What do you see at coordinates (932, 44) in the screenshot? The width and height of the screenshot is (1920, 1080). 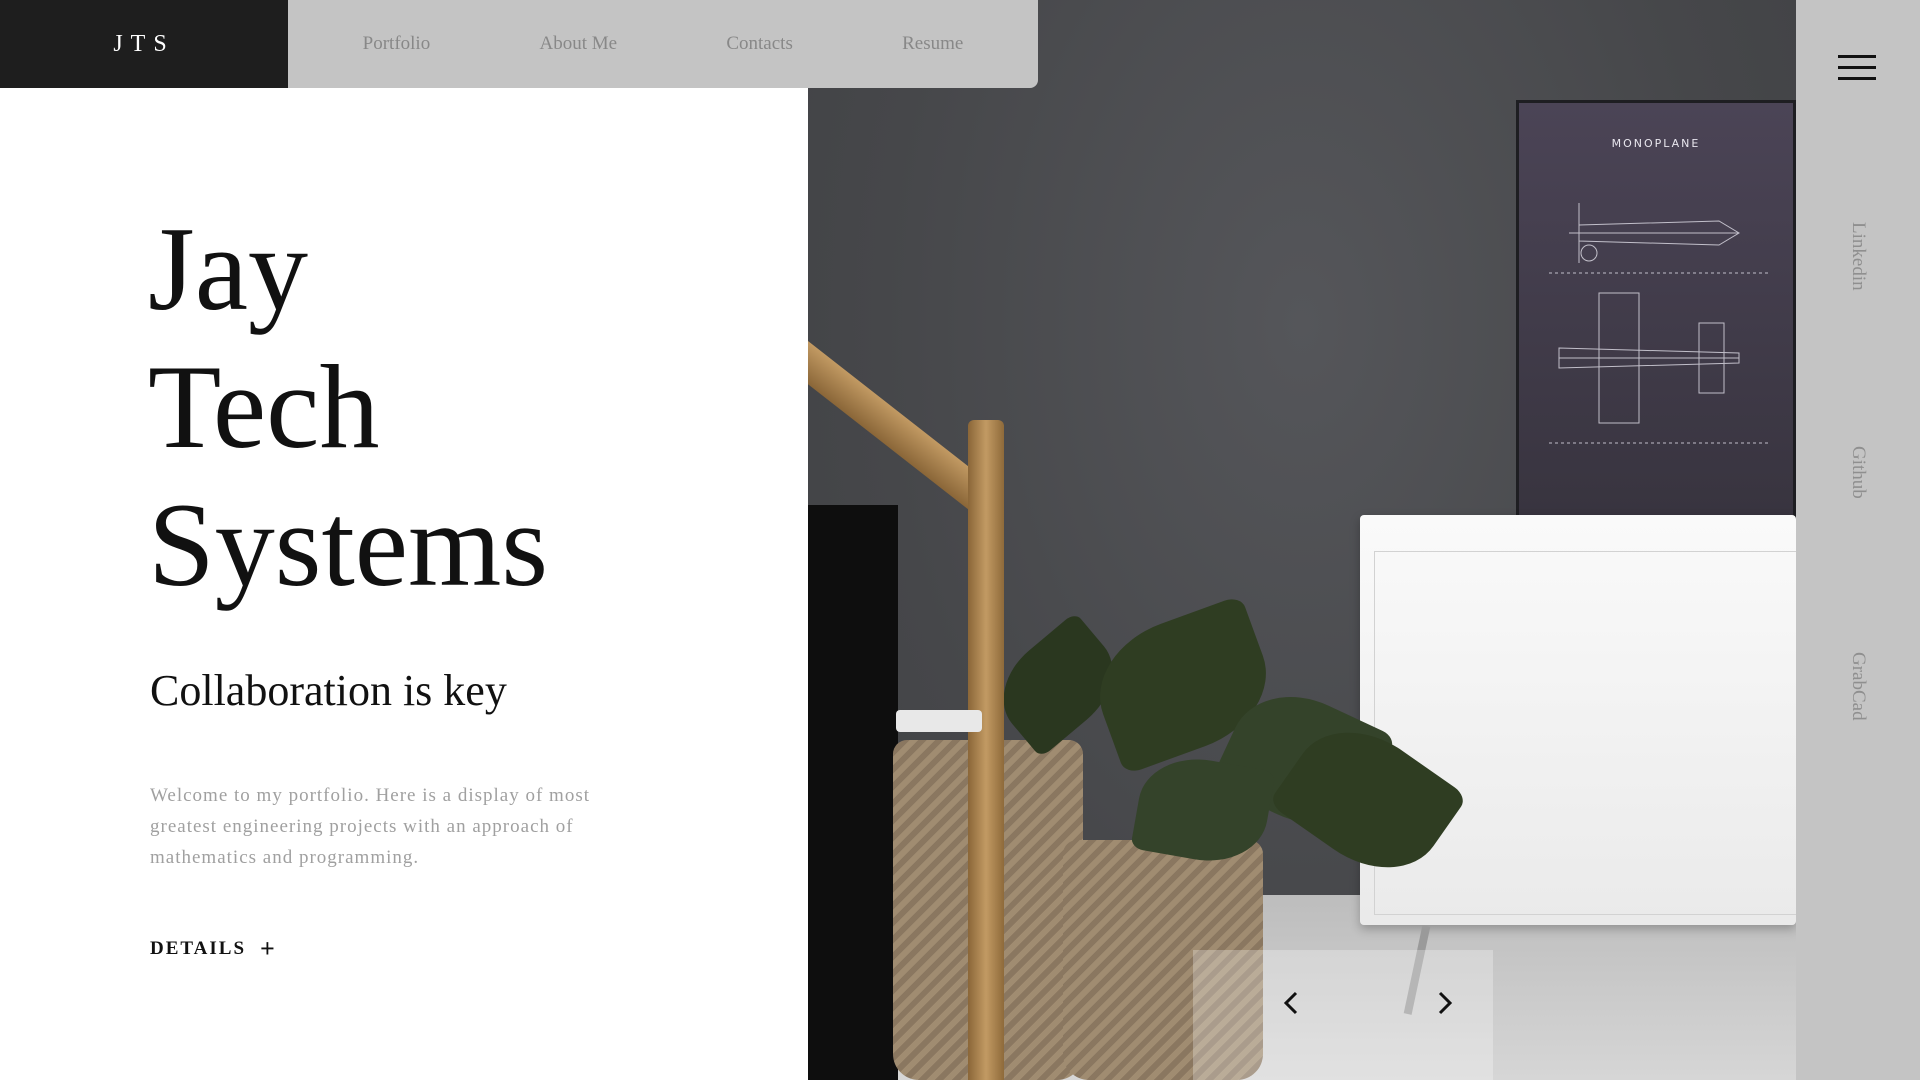 I see `nav-item-resume: Resume` at bounding box center [932, 44].